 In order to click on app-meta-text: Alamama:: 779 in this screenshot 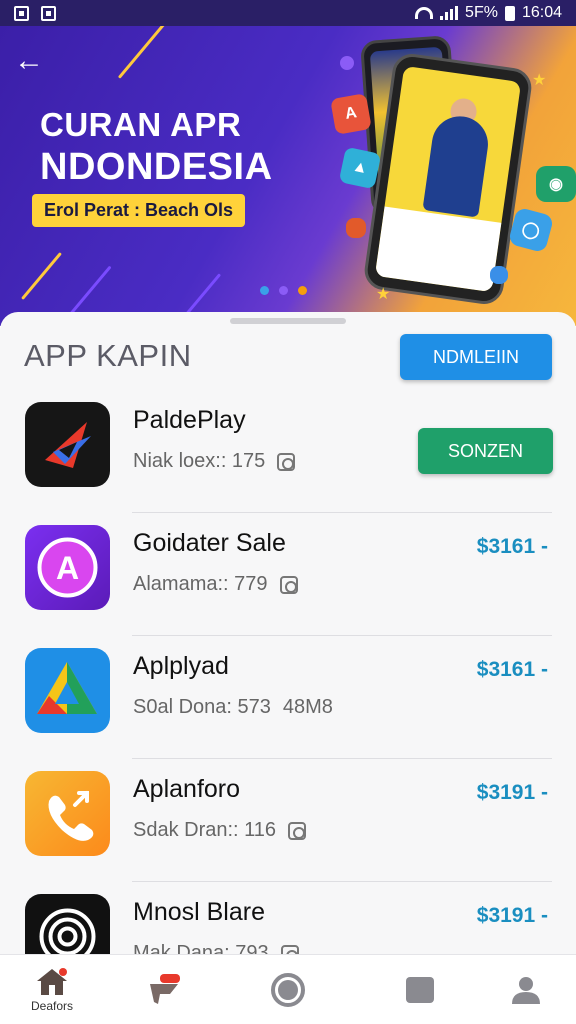, I will do `click(200, 584)`.